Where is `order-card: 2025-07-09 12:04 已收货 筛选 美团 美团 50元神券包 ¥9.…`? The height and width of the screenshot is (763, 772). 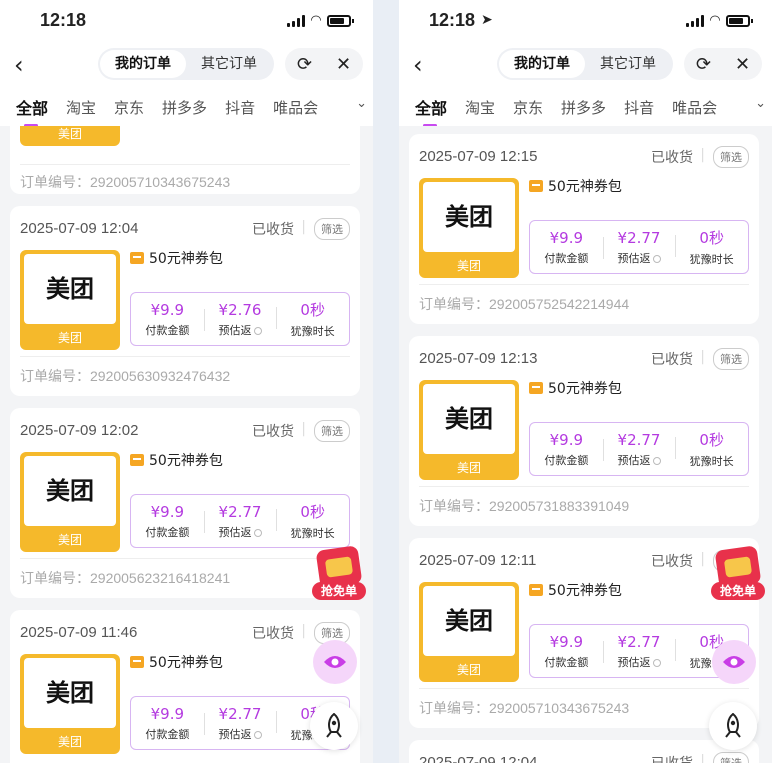
order-card: 2025-07-09 12:04 已收货 筛选 美团 美团 50元神券包 ¥9.… is located at coordinates (185, 301).